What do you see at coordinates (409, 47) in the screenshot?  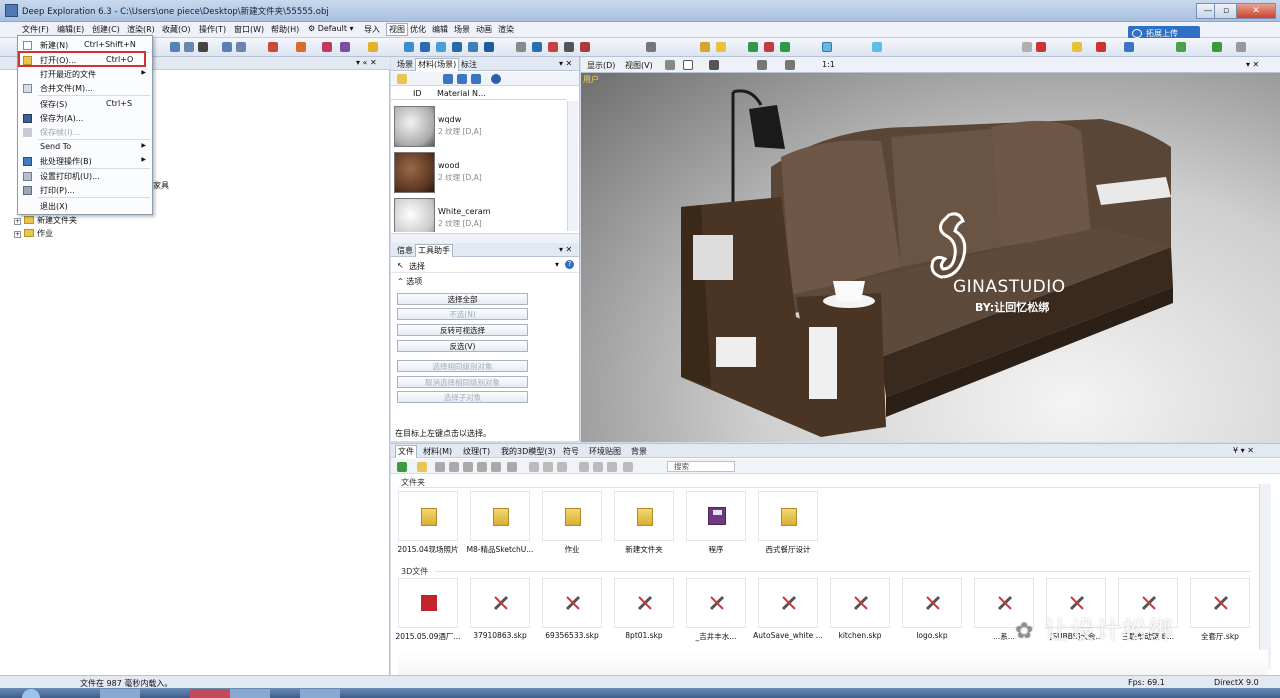 I see `shade-mode-icon` at bounding box center [409, 47].